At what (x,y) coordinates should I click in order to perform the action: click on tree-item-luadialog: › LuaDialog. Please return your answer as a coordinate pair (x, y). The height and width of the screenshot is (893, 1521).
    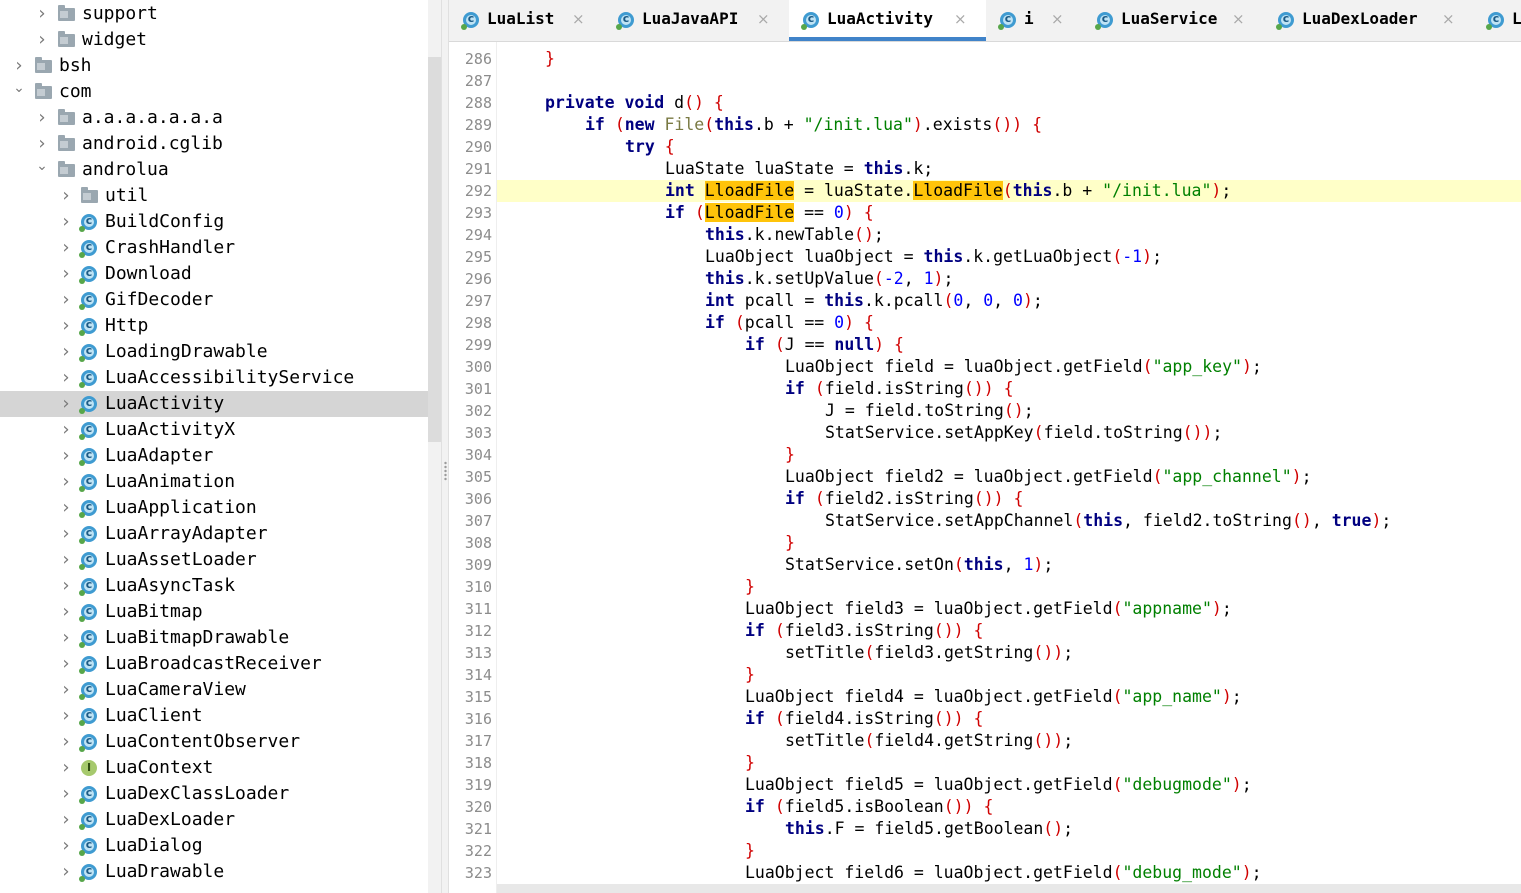
    Looking at the image, I should click on (214, 846).